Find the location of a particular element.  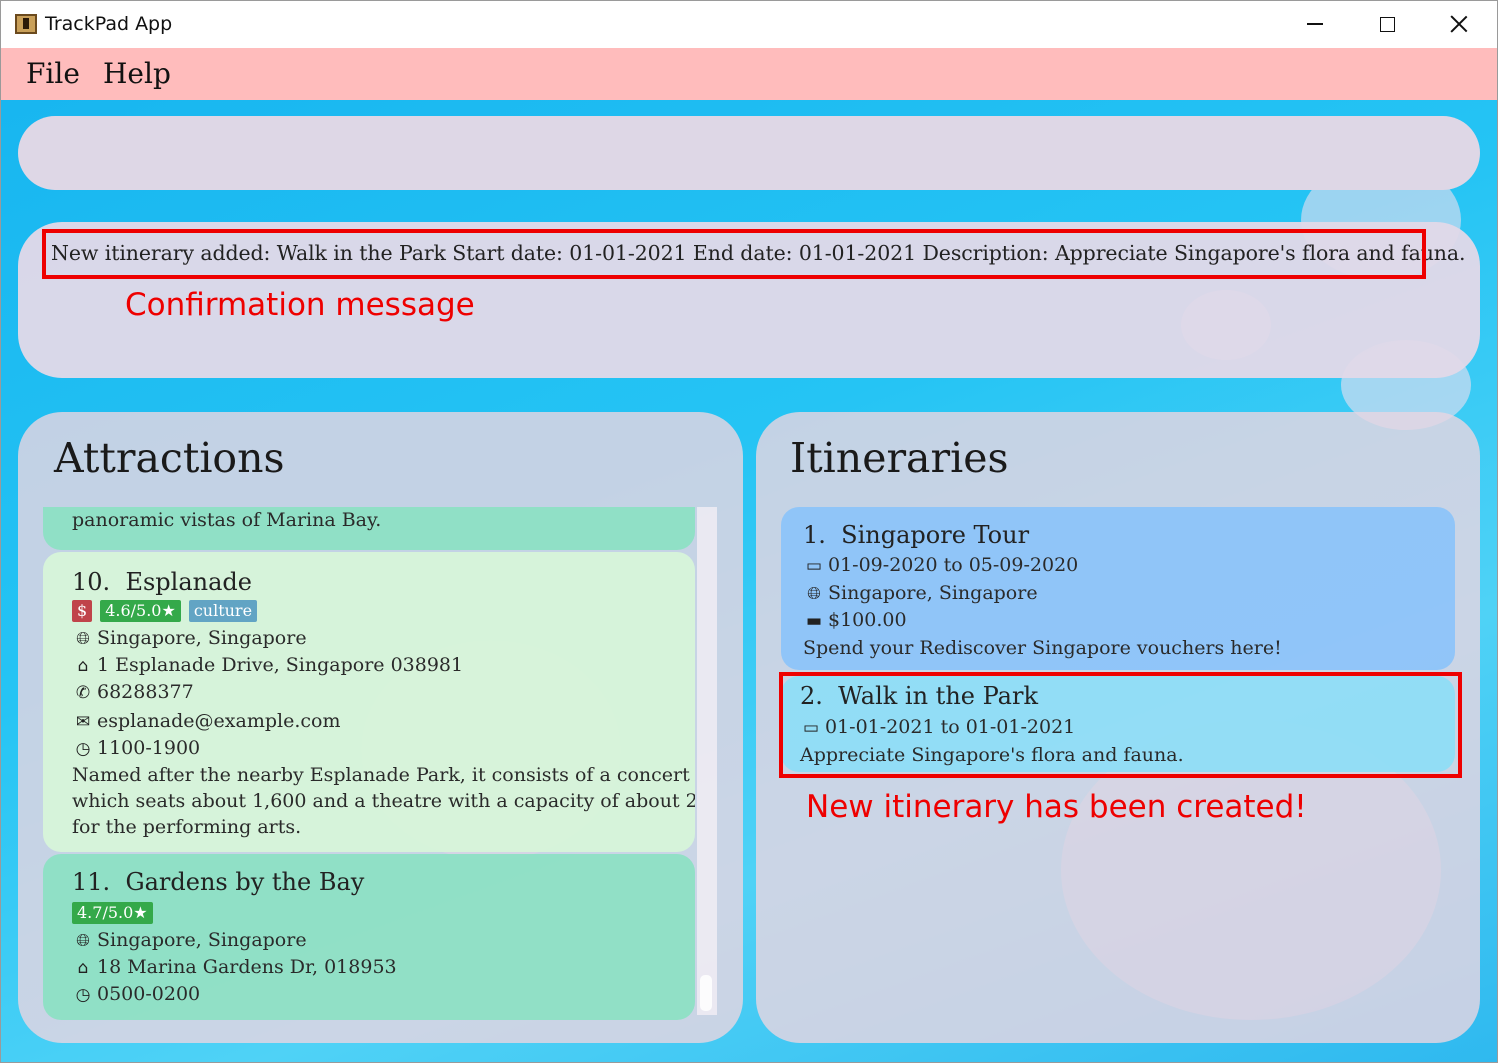

calendar-icon: ▭ is located at coordinates (814, 566).